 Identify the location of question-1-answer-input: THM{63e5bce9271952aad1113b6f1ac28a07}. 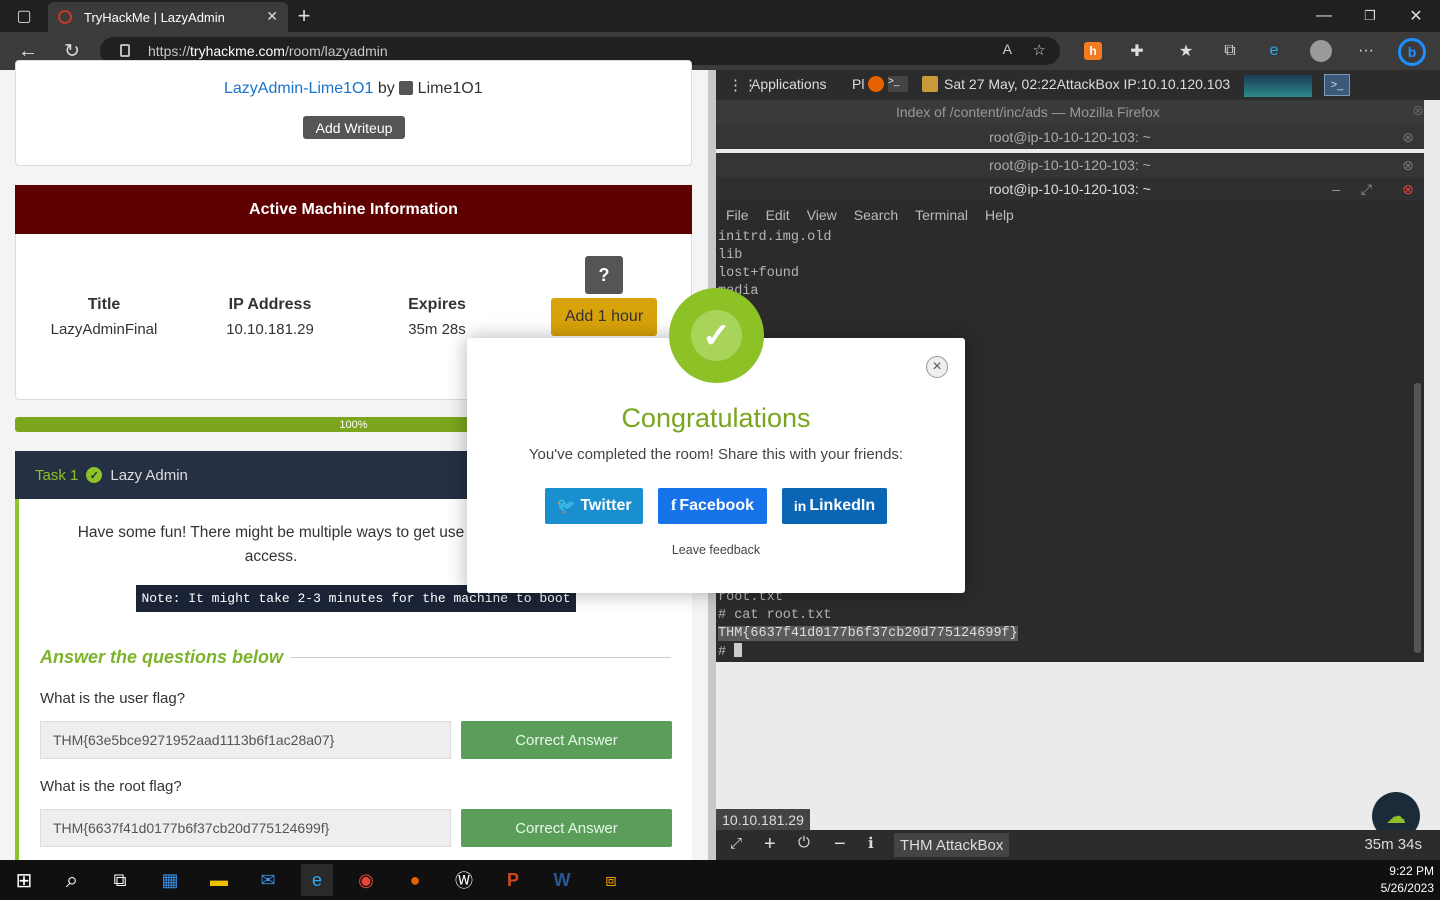
(245, 740).